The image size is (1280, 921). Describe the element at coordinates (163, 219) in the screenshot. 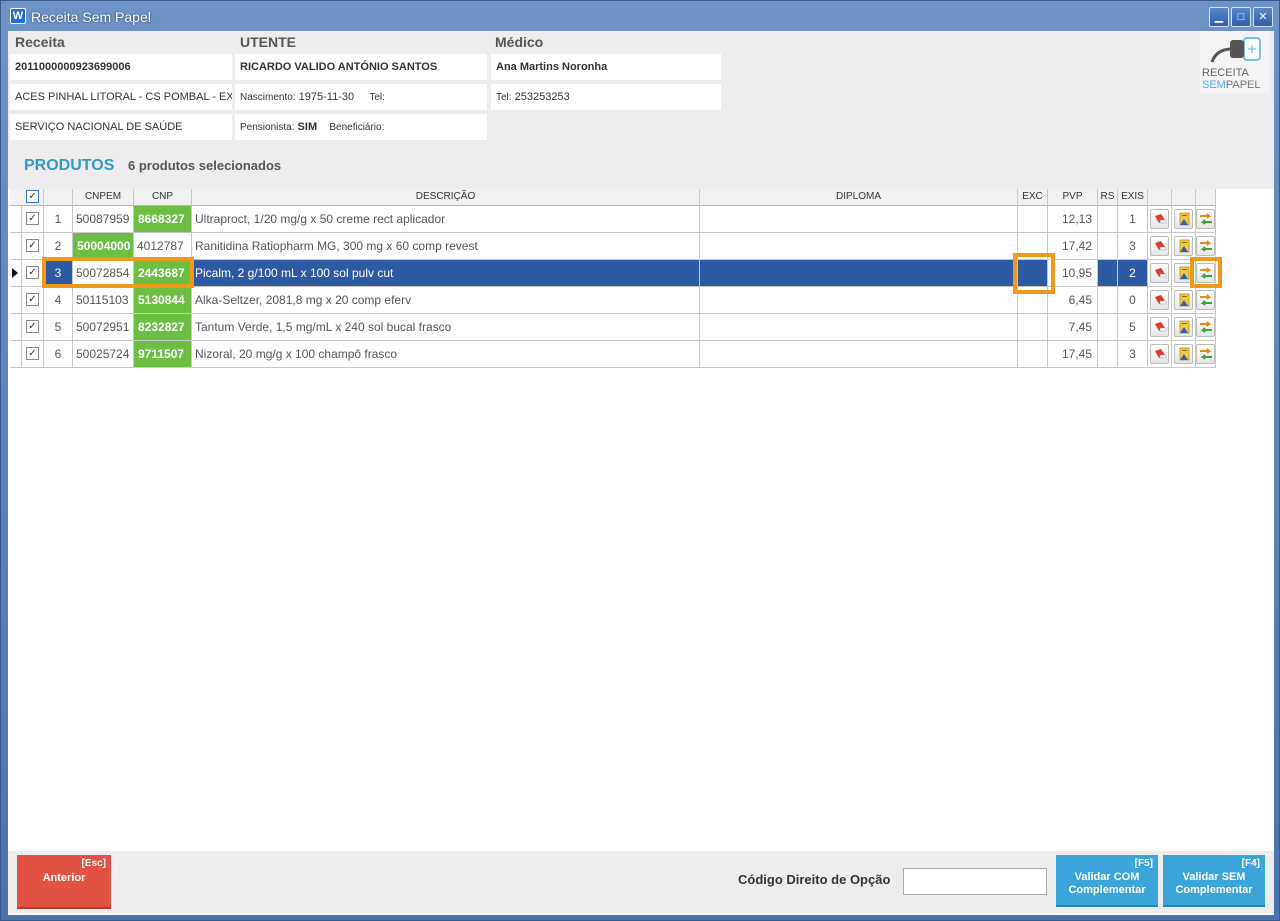

I see `row-cnp: 8668327` at that location.